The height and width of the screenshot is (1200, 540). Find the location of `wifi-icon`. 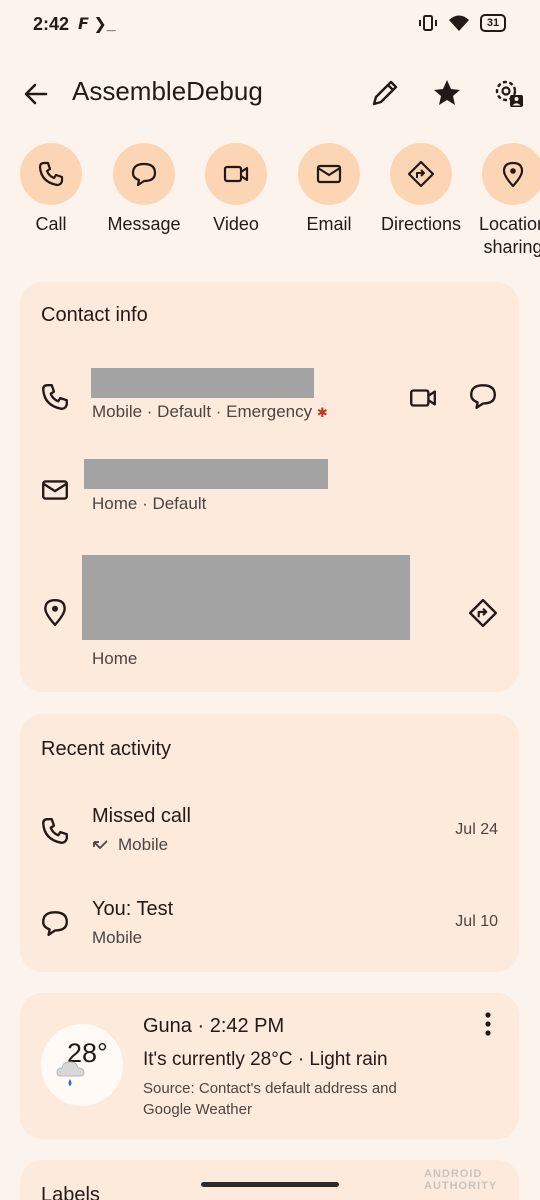

wifi-icon is located at coordinates (459, 23).